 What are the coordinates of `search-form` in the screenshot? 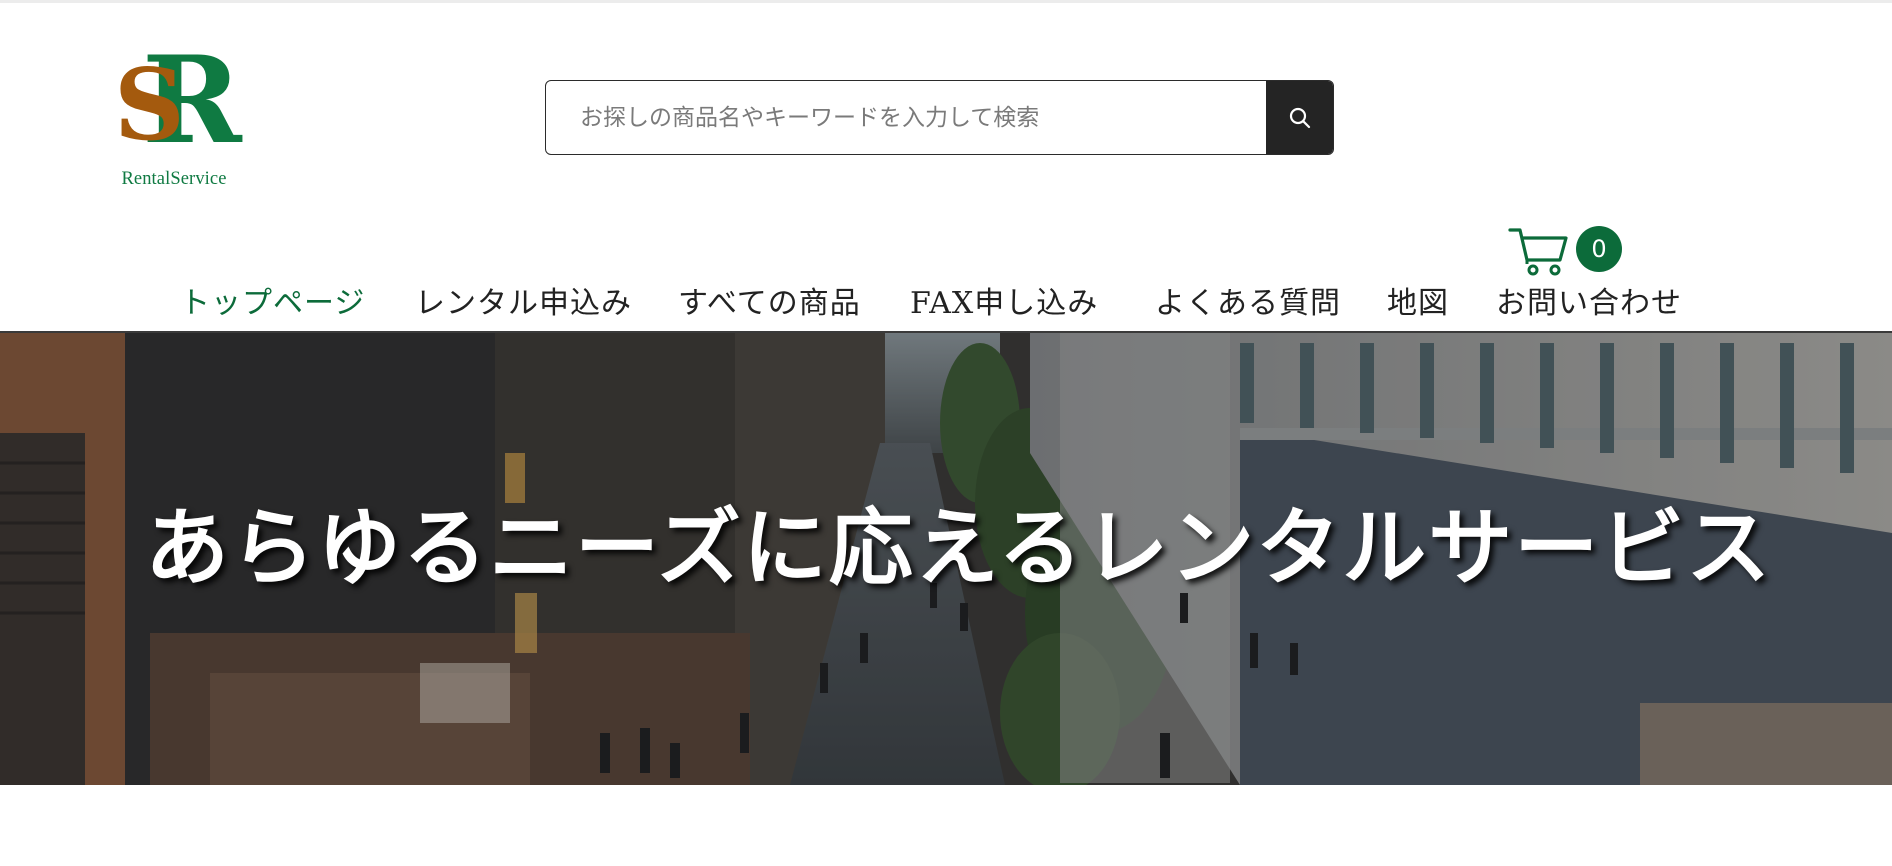 It's located at (939, 117).